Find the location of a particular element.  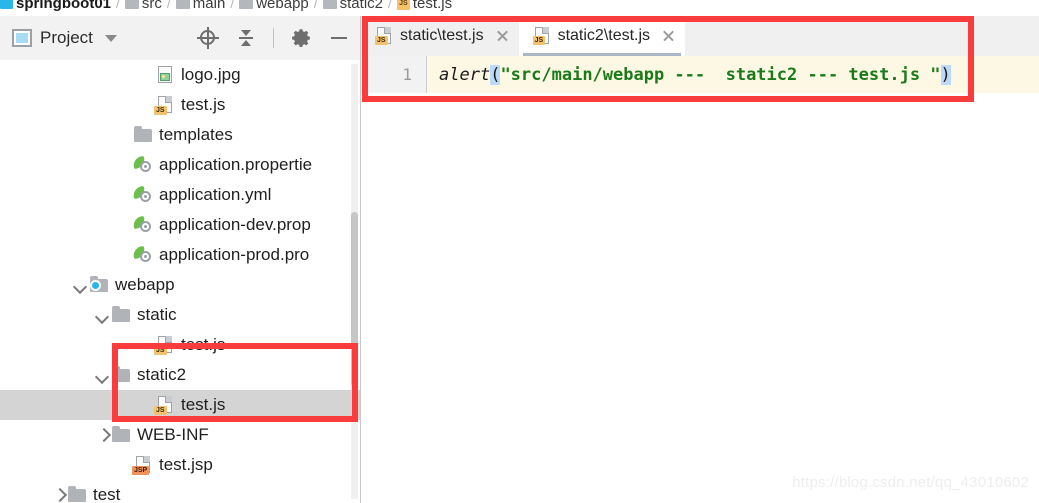

image-file-icon is located at coordinates (165, 74).